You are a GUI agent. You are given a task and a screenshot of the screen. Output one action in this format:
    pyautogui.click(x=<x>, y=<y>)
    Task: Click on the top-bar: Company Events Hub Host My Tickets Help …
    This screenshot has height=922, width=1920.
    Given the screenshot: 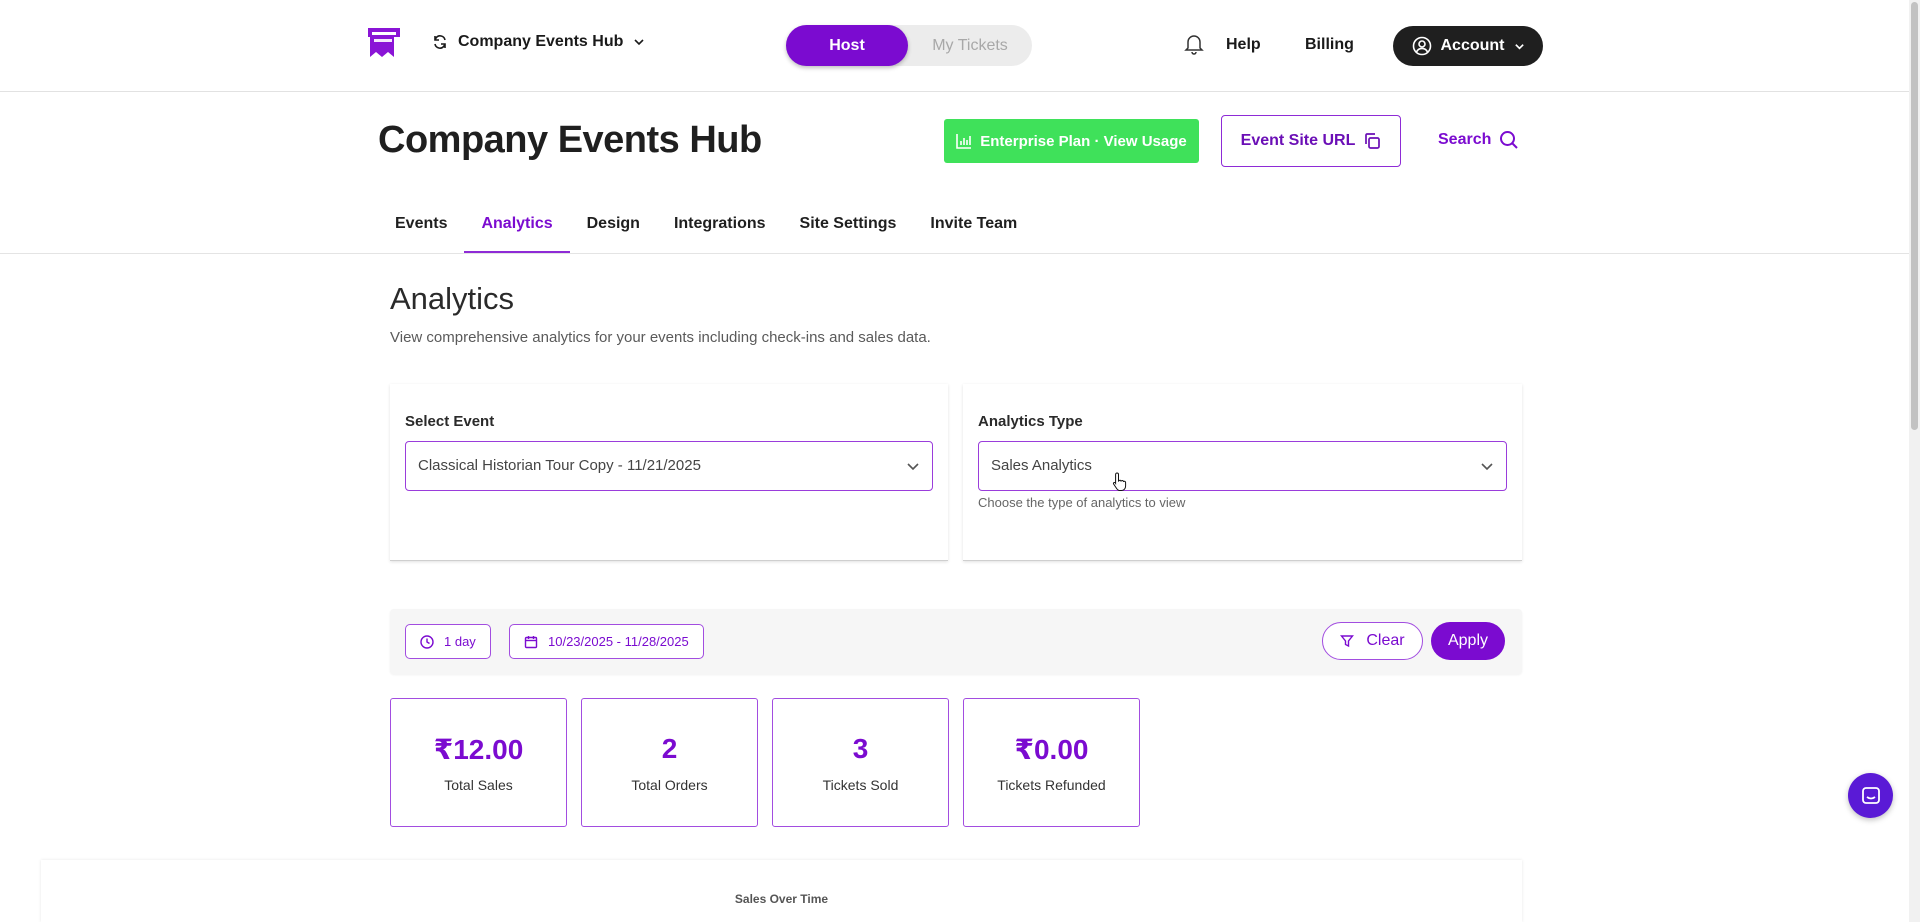 What is the action you would take?
    pyautogui.click(x=960, y=46)
    